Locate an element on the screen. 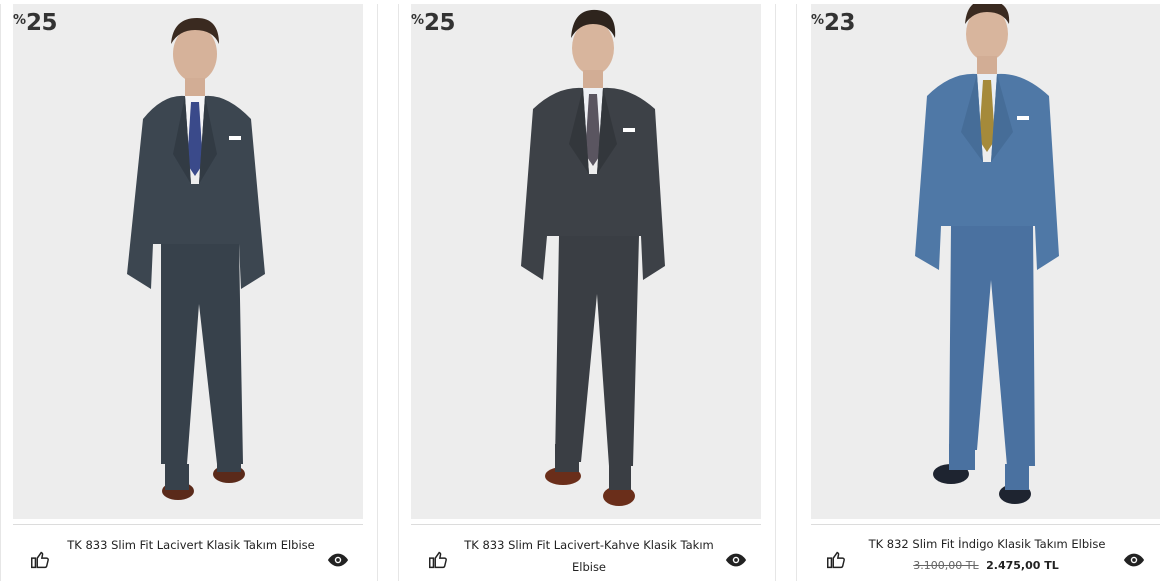 The width and height of the screenshot is (1175, 581). old-price: 3.100,00 TL is located at coordinates (946, 565).